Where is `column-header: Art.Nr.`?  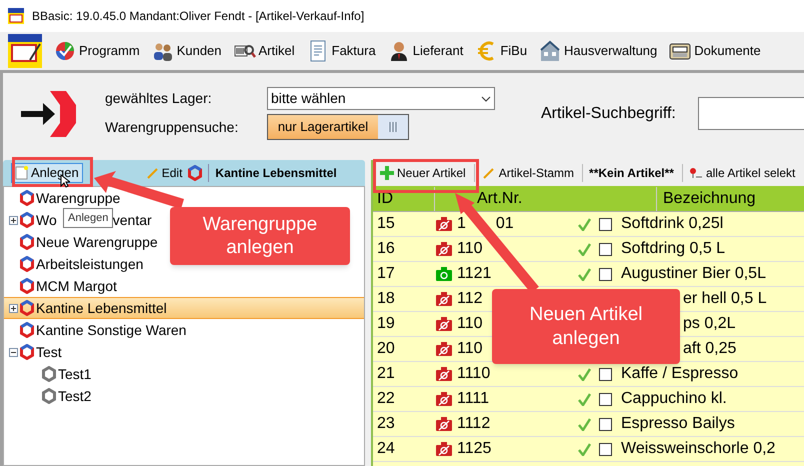 column-header: Art.Nr. is located at coordinates (499, 198).